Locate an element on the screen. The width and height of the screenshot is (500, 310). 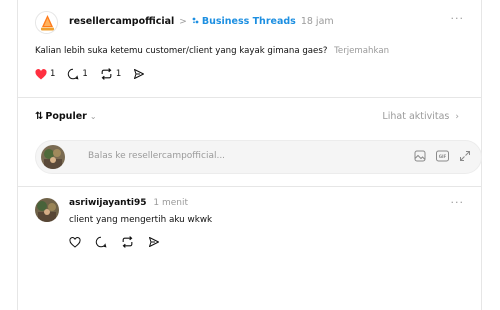
share-button is located at coordinates (139, 74).